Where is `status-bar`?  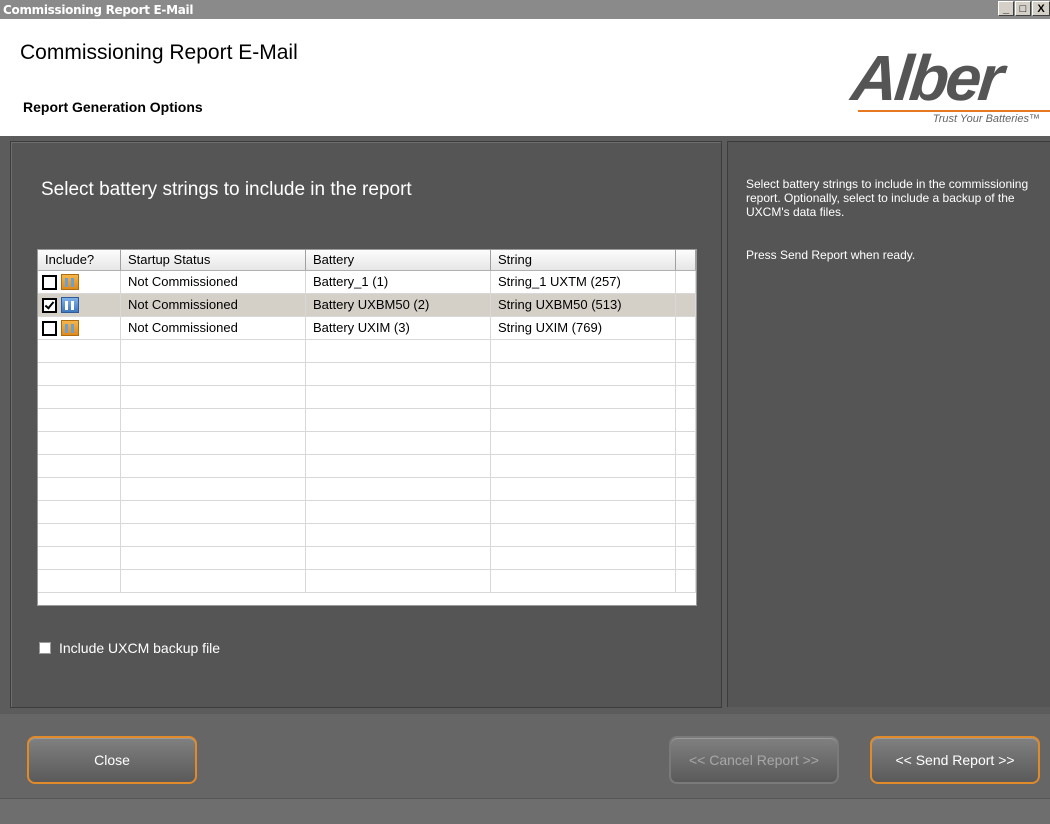 status-bar is located at coordinates (525, 811).